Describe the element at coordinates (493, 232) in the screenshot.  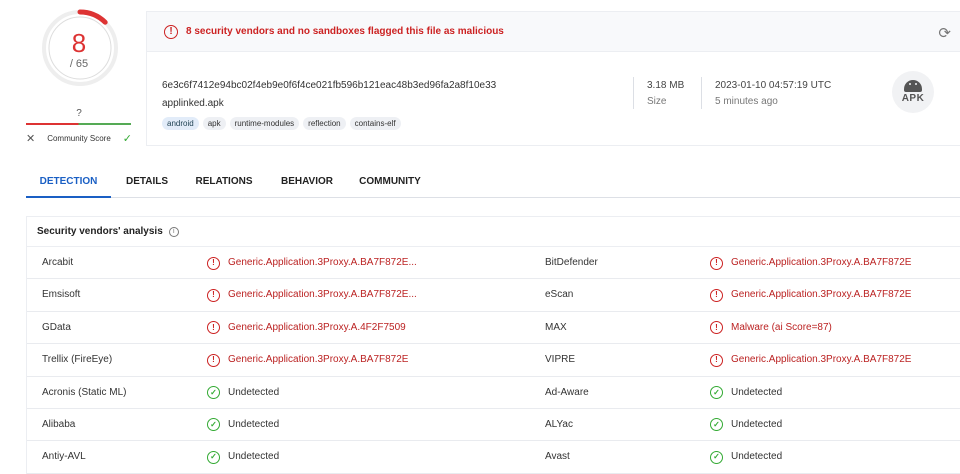
I see `vendors-analysis-header: Security vendors' analysis i` at that location.